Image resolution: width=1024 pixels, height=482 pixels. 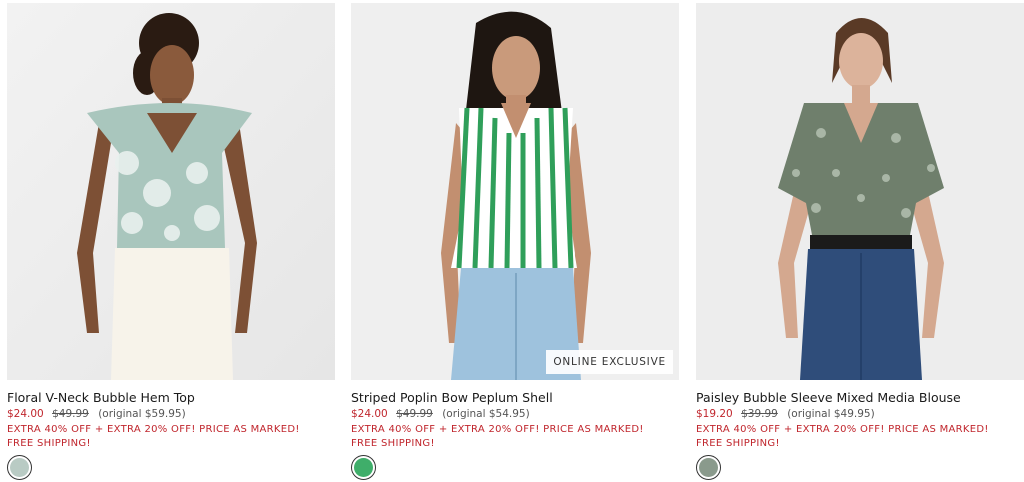 I want to click on sale-price: $19.20, so click(x=714, y=414).